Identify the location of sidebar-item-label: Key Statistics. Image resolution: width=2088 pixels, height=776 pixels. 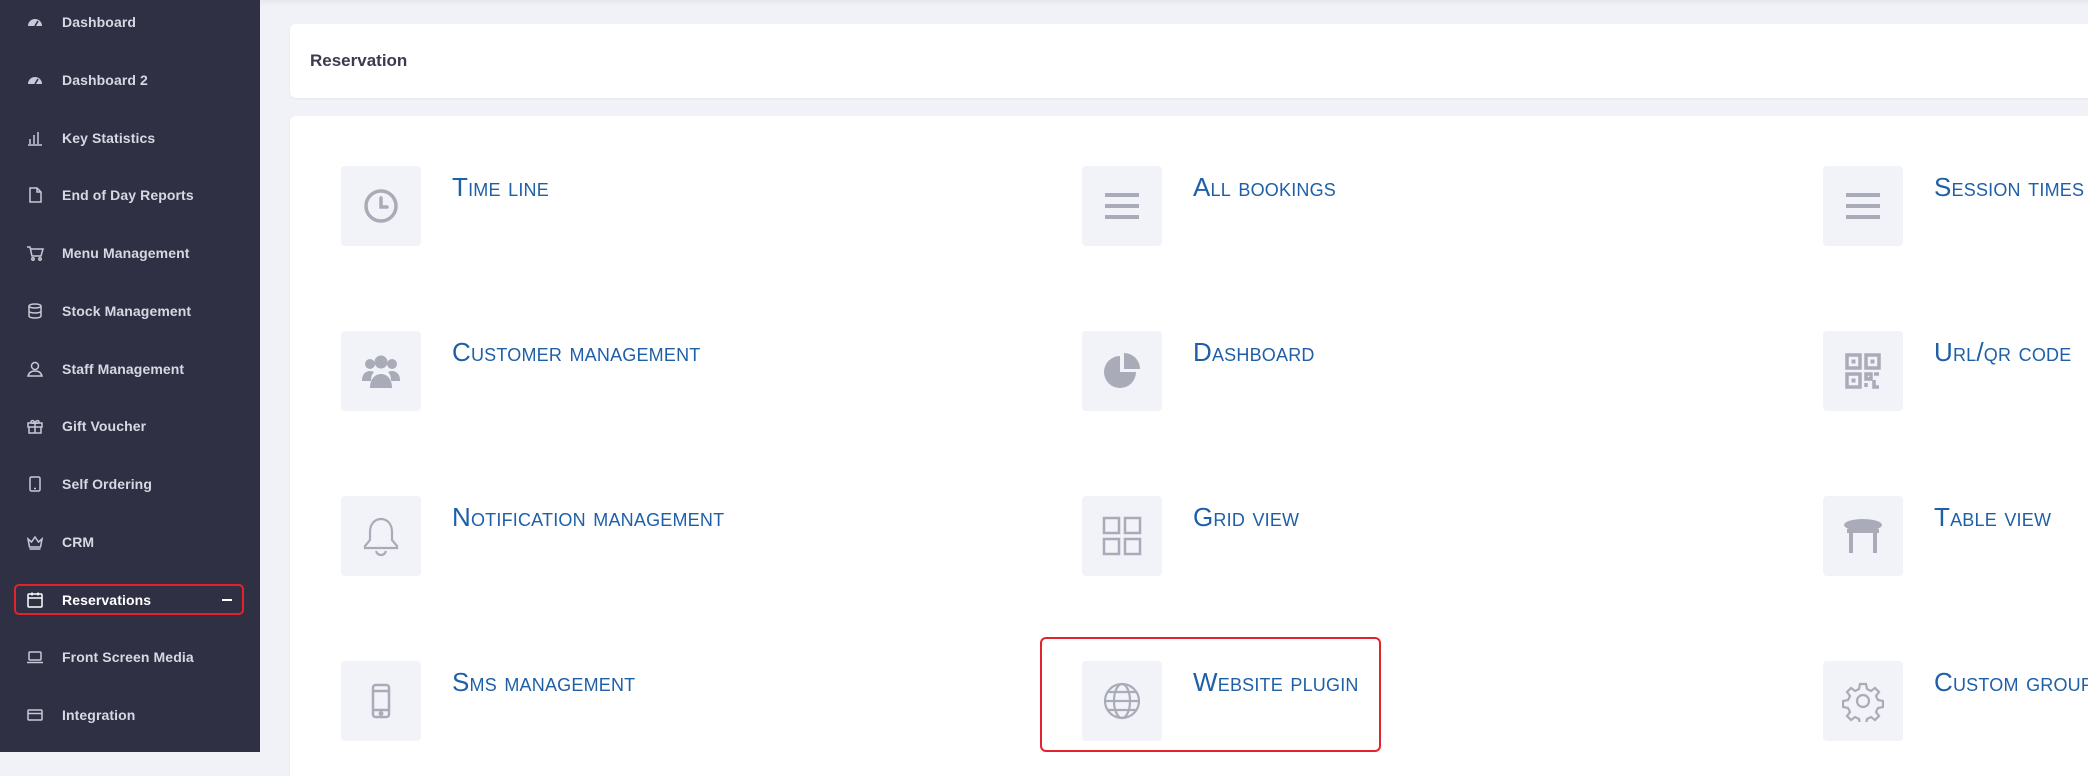
(109, 138).